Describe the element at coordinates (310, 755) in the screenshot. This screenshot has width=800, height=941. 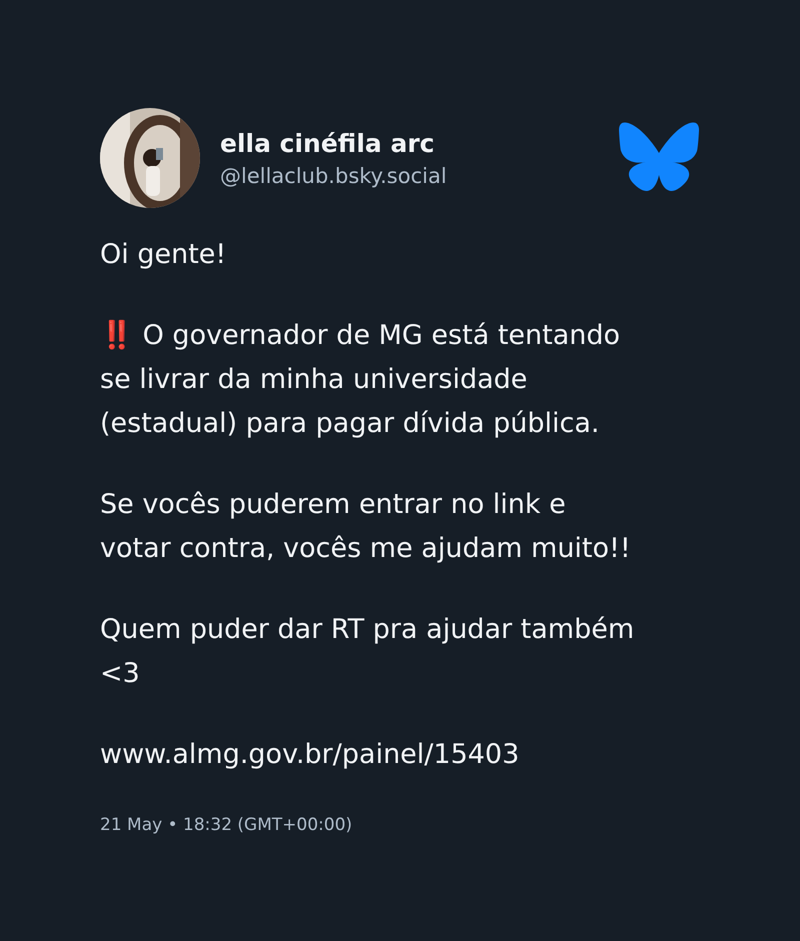
I see `post-paragraph: www.almg.gov.br/painel/15403` at that location.